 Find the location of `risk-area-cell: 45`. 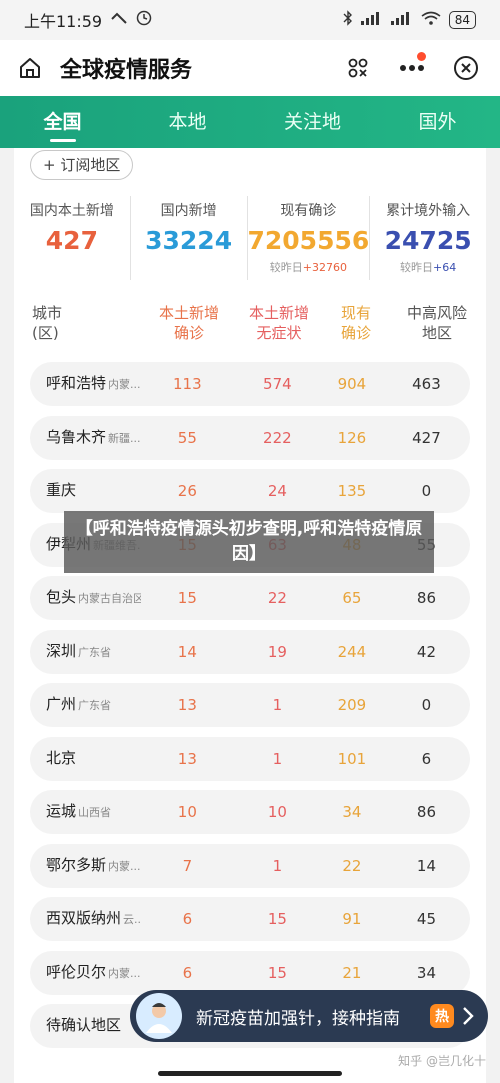

risk-area-cell: 45 is located at coordinates (426, 919).